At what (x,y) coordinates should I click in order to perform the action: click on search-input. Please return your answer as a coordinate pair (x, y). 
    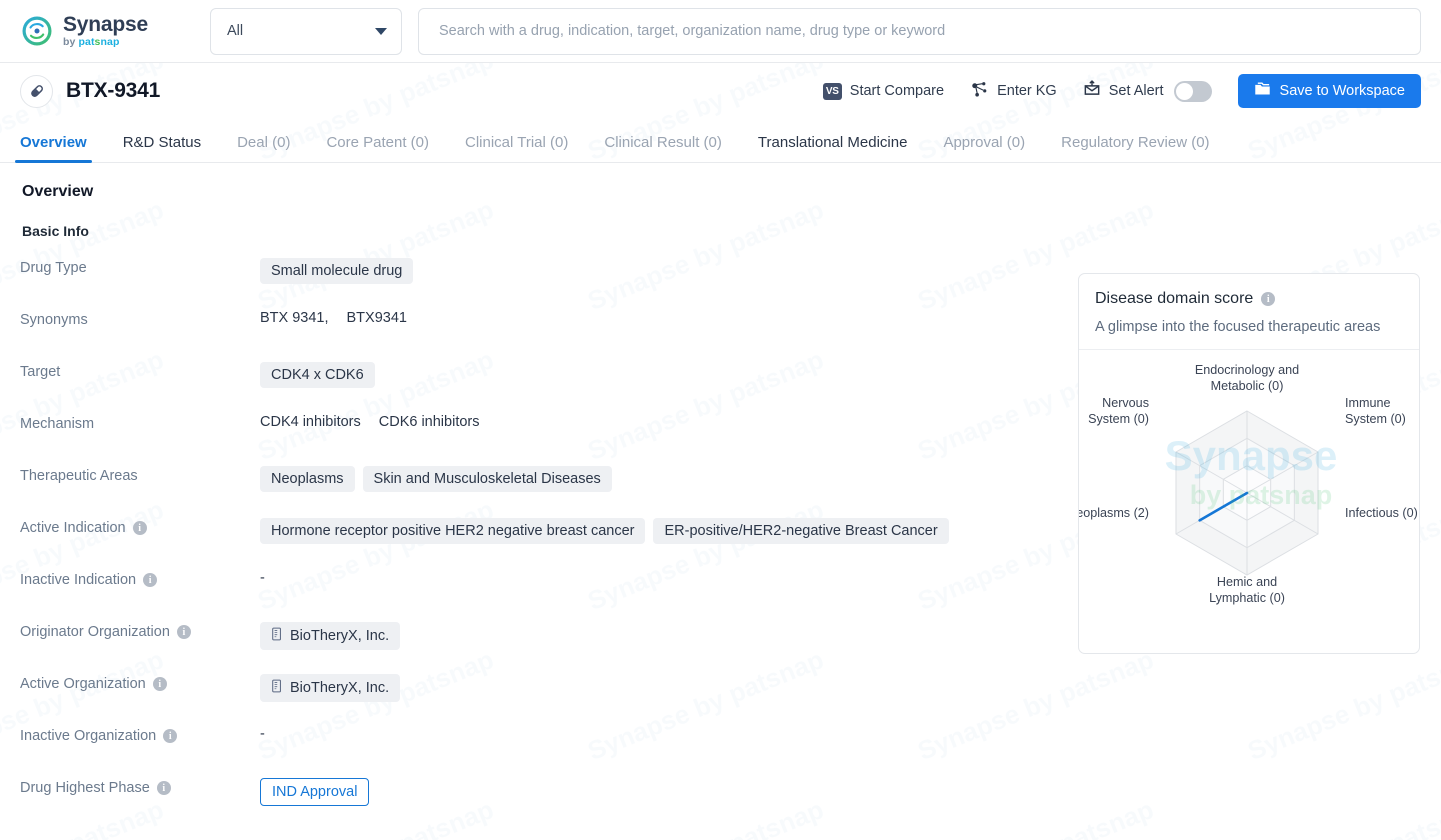
    Looking at the image, I should click on (919, 31).